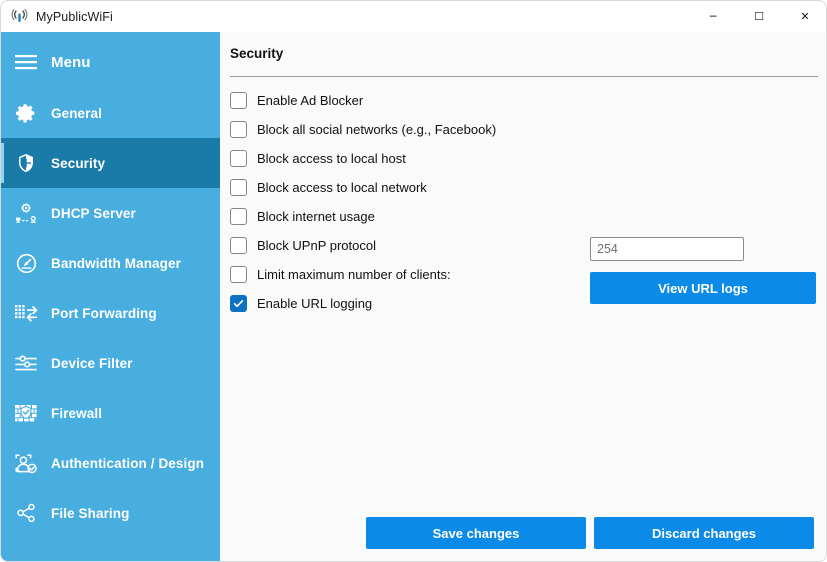  What do you see at coordinates (26, 413) in the screenshot?
I see `firewall-brick-icon` at bounding box center [26, 413].